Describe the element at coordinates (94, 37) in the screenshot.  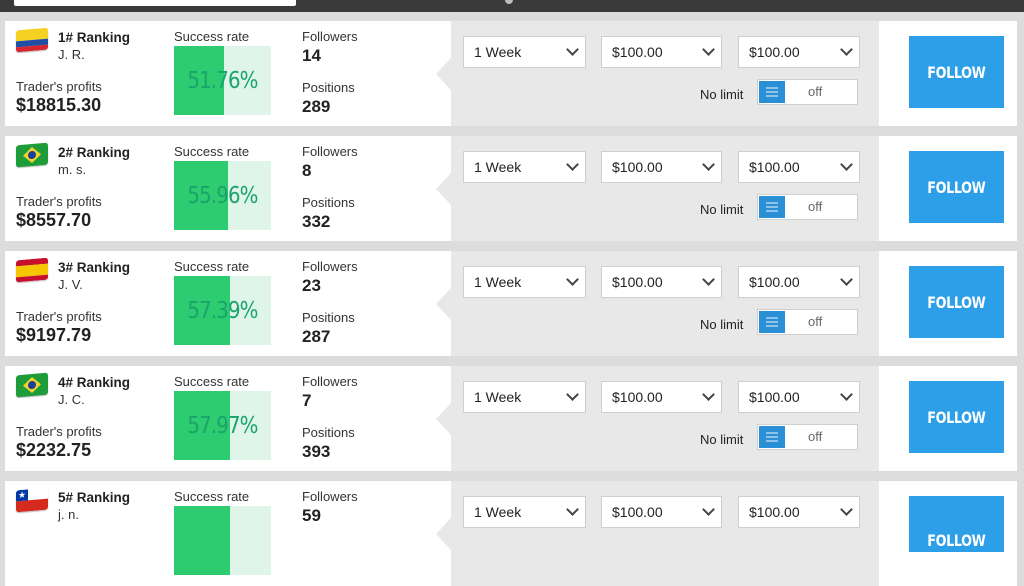
I see `ranking-label: 1# Ranking` at that location.